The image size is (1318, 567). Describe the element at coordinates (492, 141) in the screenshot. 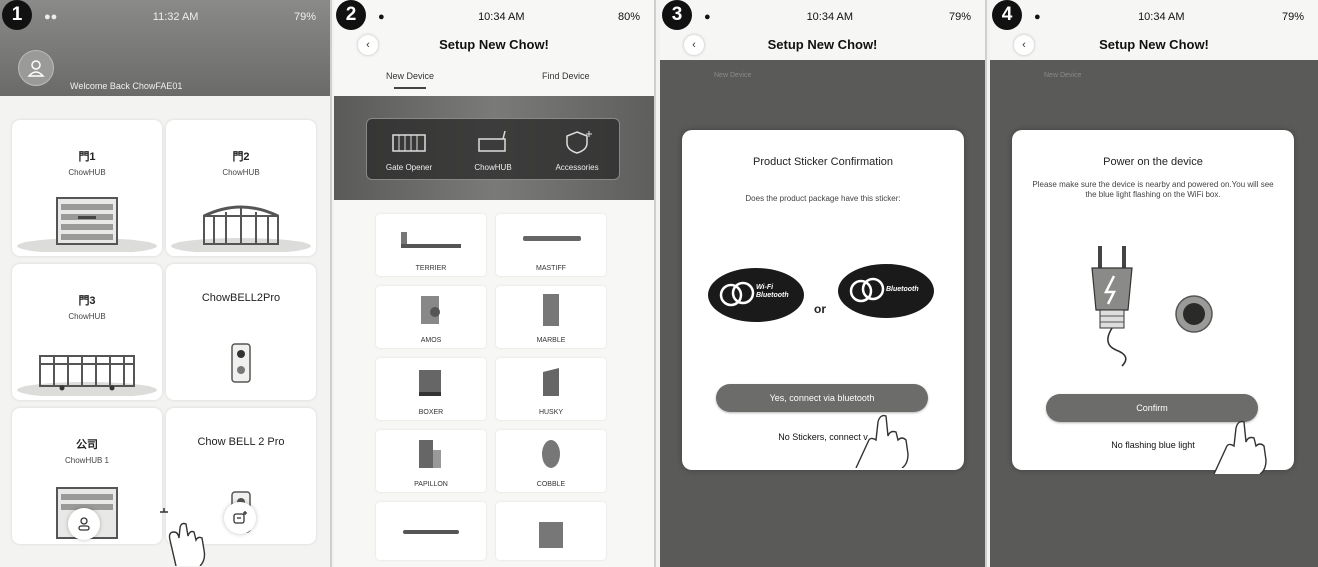

I see `hub-icon` at that location.